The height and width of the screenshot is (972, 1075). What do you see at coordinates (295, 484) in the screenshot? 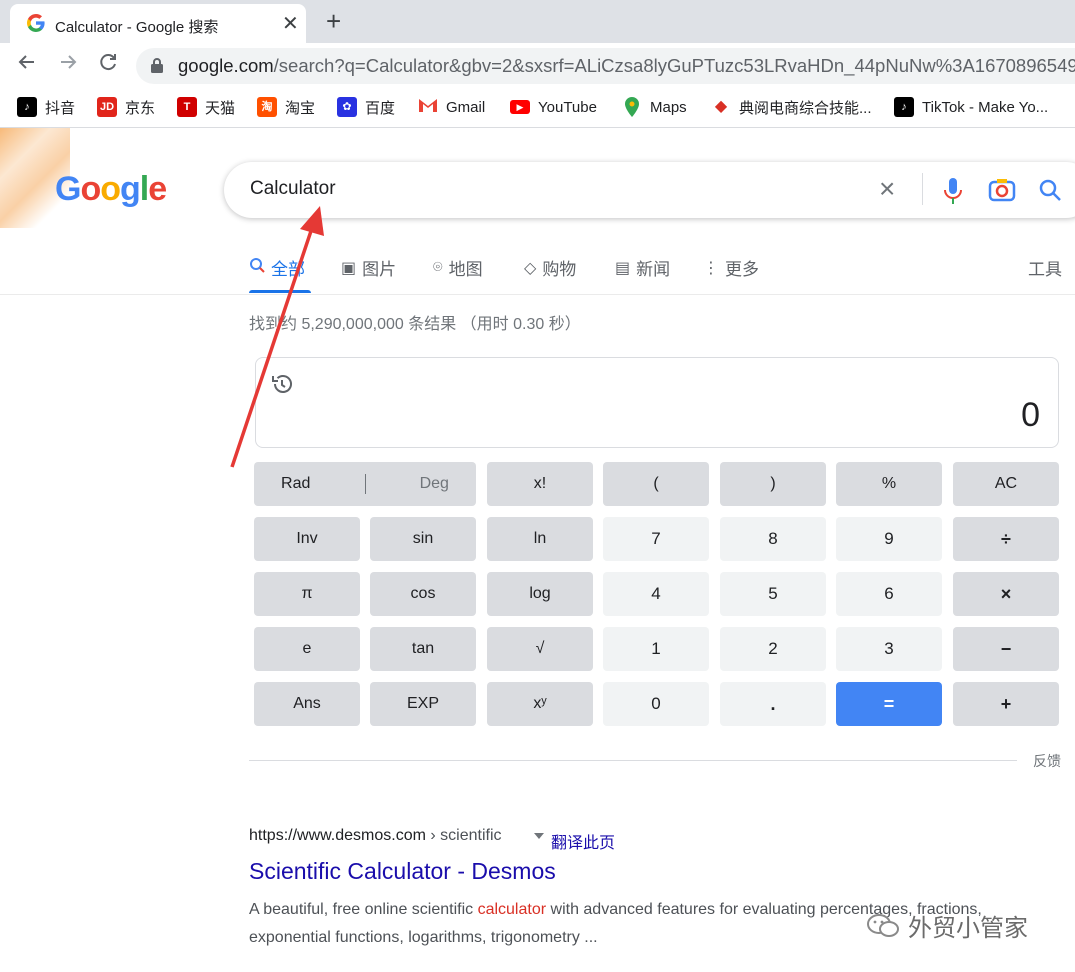
I see `rad-button: Rad` at bounding box center [295, 484].